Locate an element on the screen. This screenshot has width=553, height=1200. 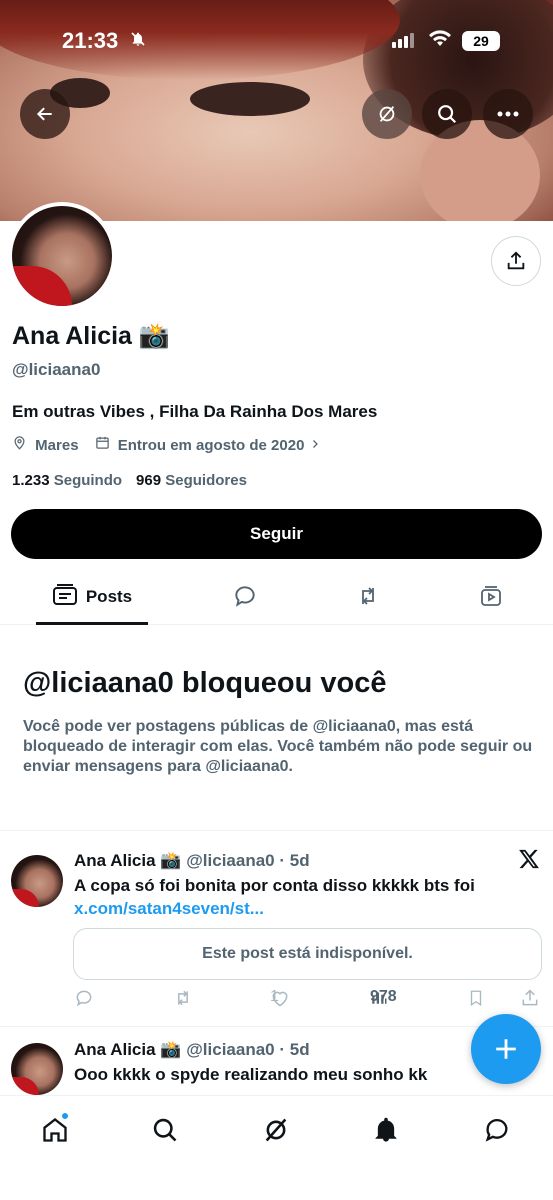
like-count: 1 is located at coordinates (274, 996).